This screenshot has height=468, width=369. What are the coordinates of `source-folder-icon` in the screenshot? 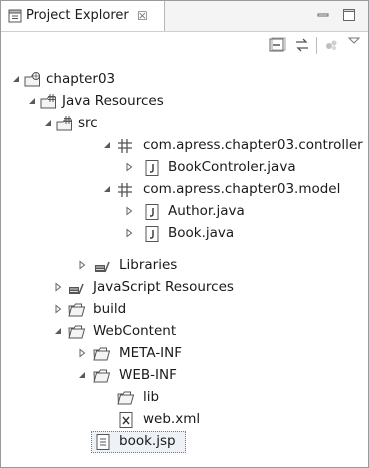 It's located at (64, 123).